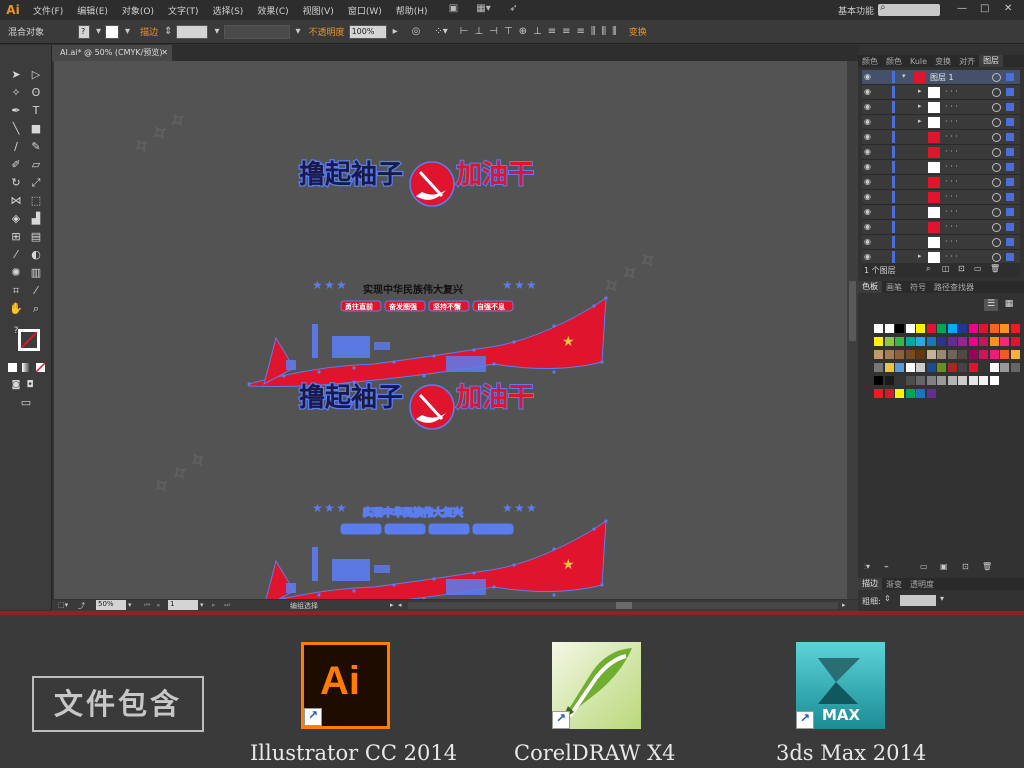 The image size is (1024, 768). I want to click on menu-help: 帮助(H), so click(412, 10).